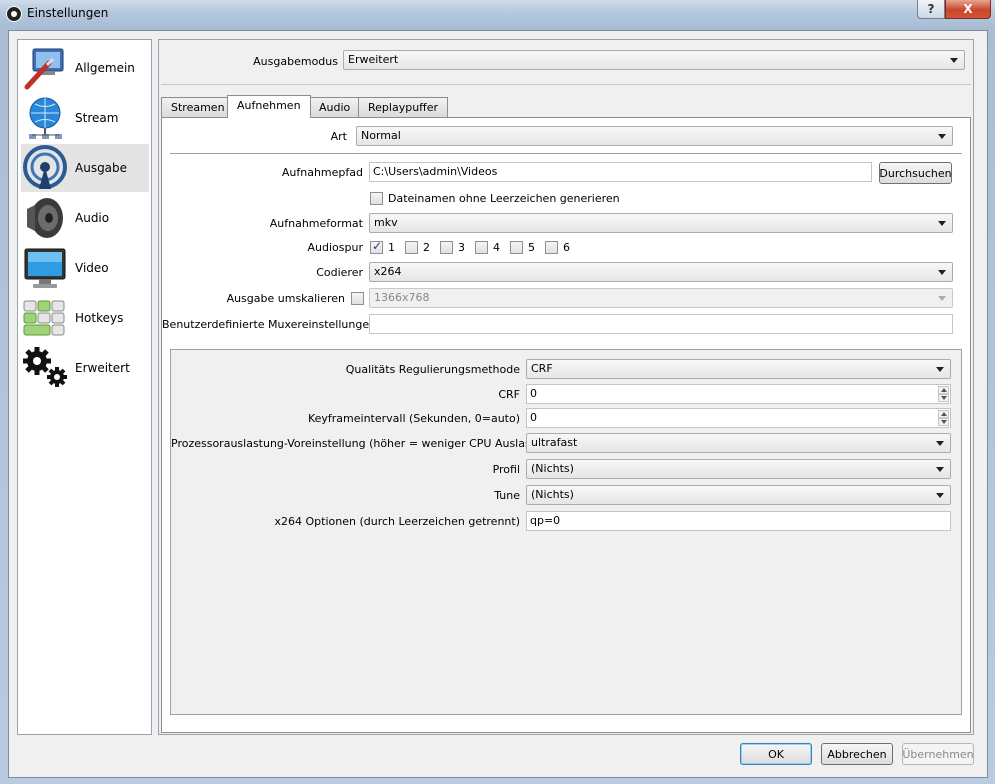 This screenshot has height=784, width=995. What do you see at coordinates (14, 14) in the screenshot?
I see `obs-logo-icon` at bounding box center [14, 14].